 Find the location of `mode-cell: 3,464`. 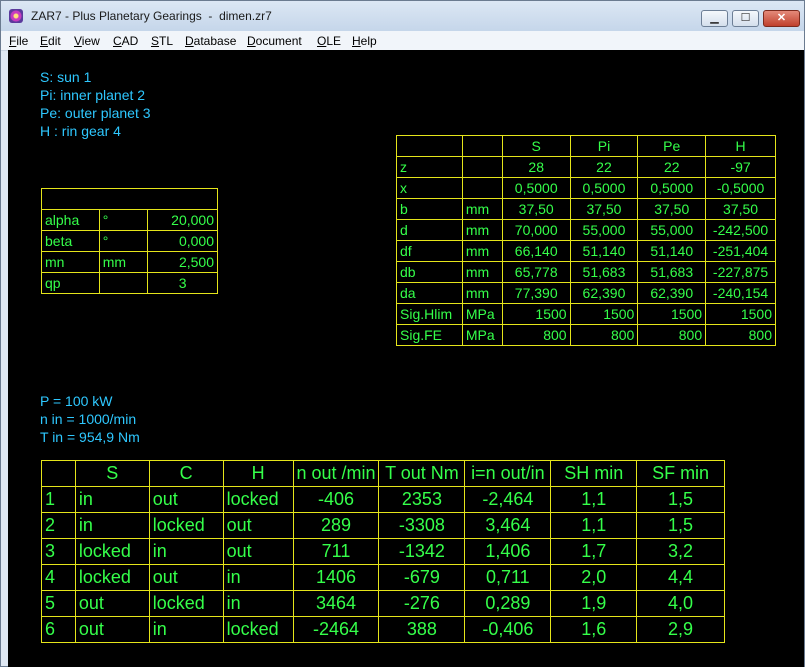

mode-cell: 3,464 is located at coordinates (508, 525).